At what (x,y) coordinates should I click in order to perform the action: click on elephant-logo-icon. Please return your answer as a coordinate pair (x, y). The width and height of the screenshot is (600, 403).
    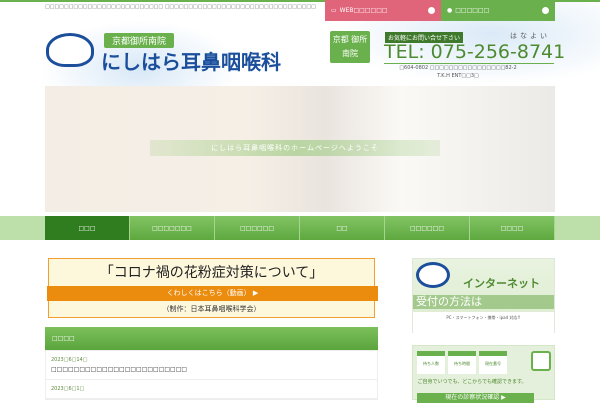
    Looking at the image, I should click on (70, 50).